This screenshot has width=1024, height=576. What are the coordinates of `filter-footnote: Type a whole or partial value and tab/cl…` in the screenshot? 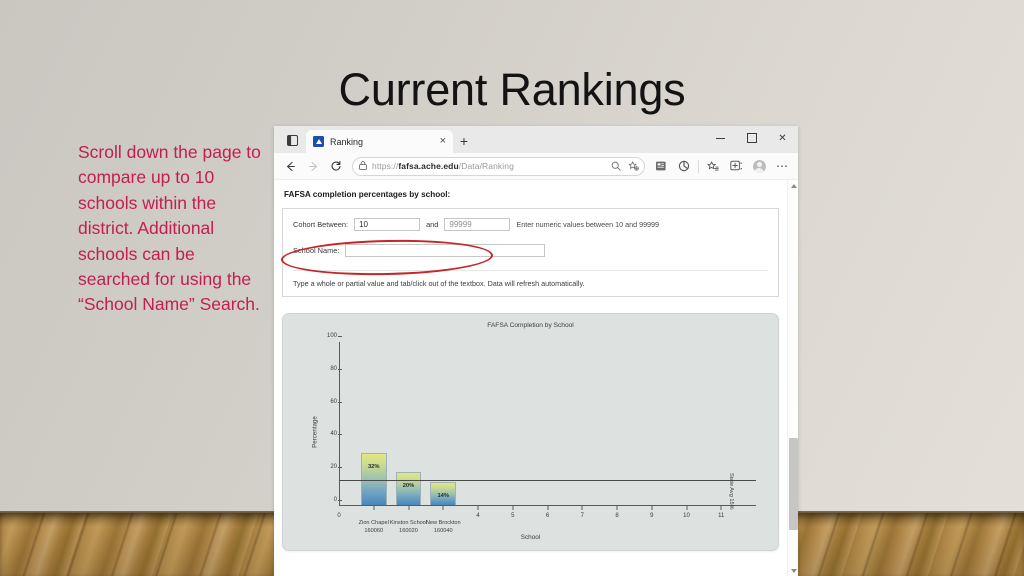 It's located at (530, 279).